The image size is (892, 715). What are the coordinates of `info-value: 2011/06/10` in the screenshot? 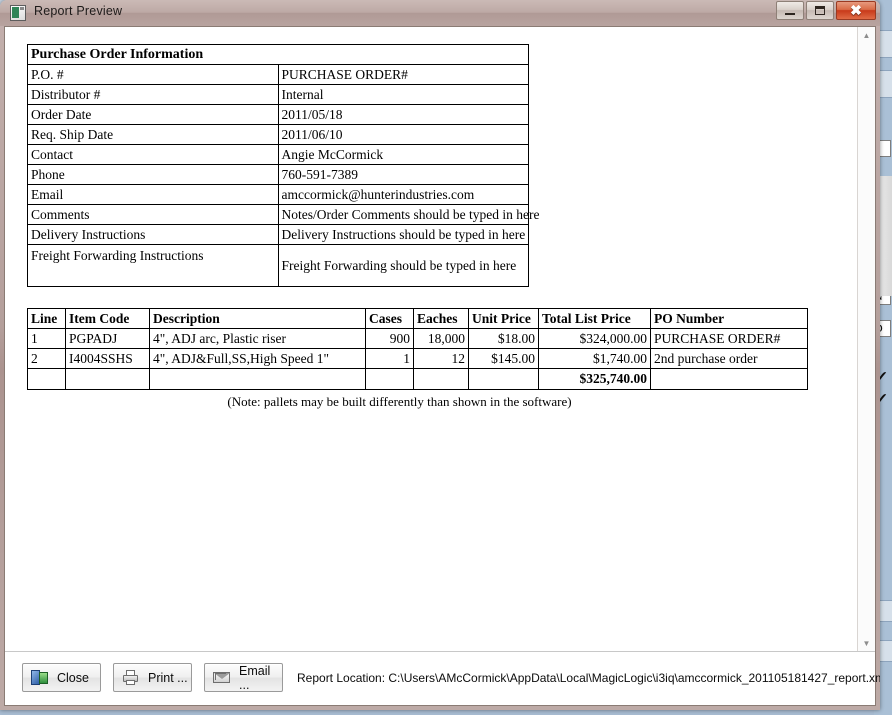 It's located at (403, 134).